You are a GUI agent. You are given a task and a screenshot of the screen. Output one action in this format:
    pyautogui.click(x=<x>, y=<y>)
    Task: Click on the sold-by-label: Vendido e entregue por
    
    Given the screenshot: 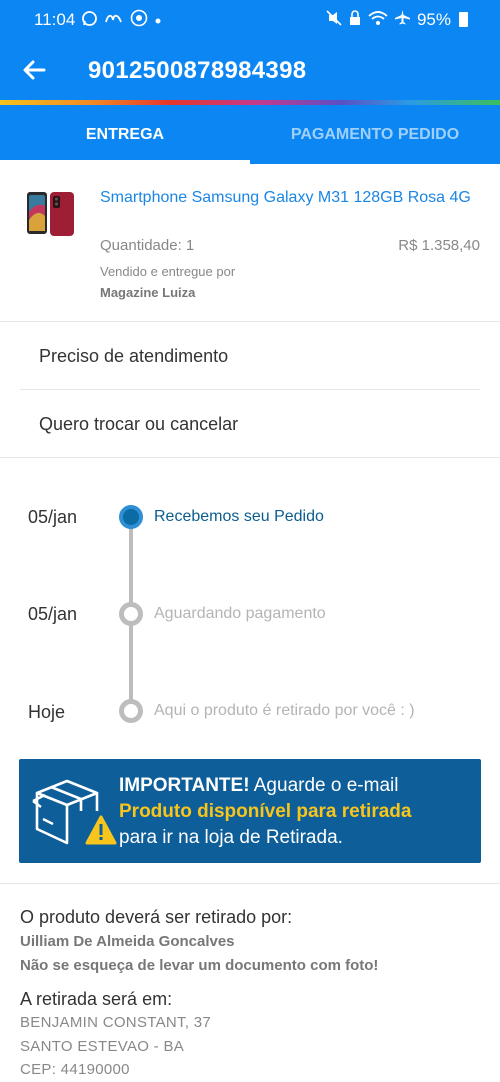 What is the action you would take?
    pyautogui.click(x=168, y=271)
    